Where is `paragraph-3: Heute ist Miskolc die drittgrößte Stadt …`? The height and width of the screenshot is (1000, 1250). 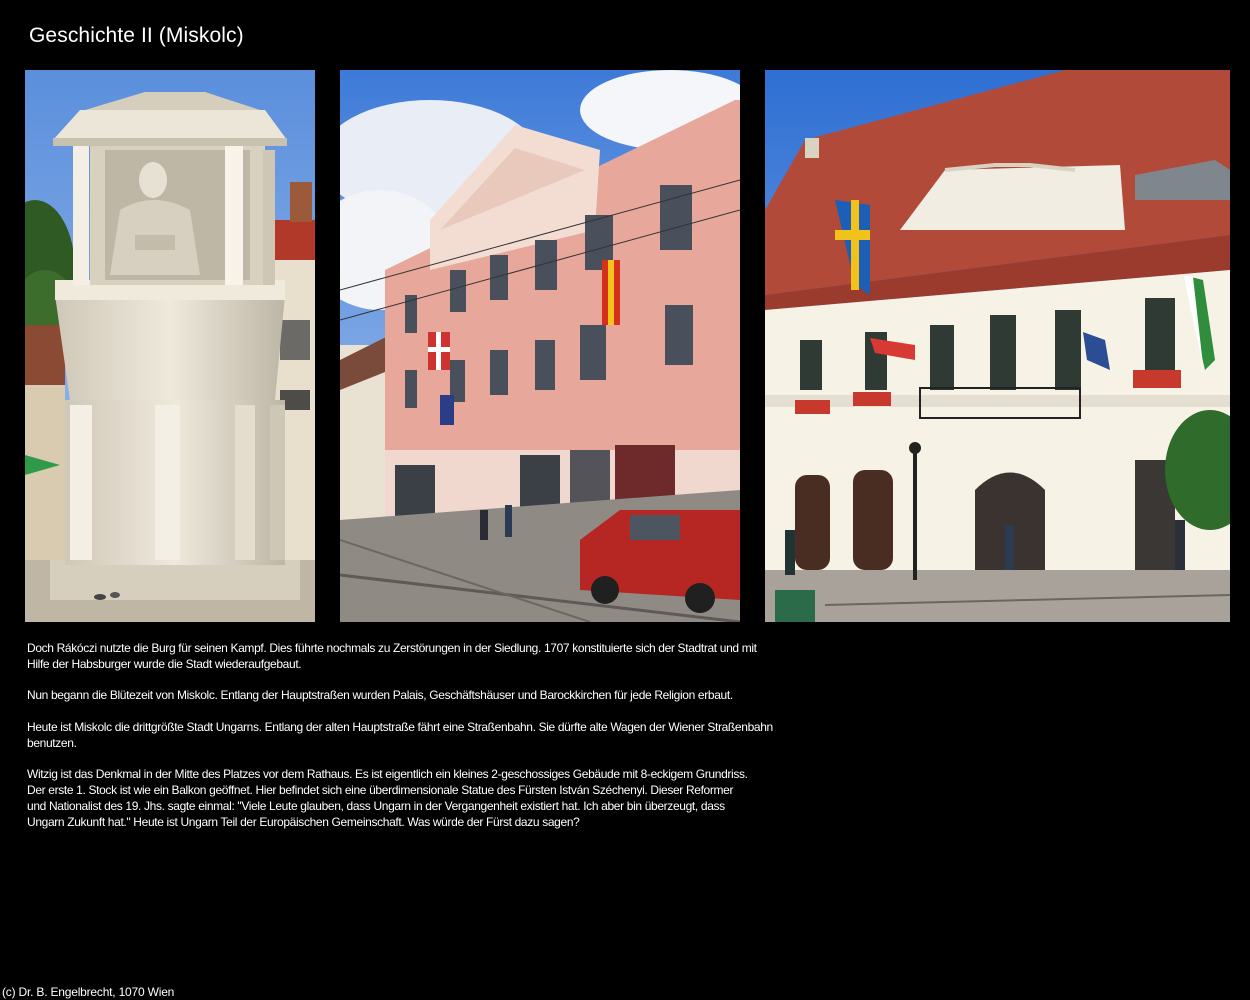
paragraph-3: Heute ist Miskolc die drittgrößte Stadt … is located at coordinates (432, 736).